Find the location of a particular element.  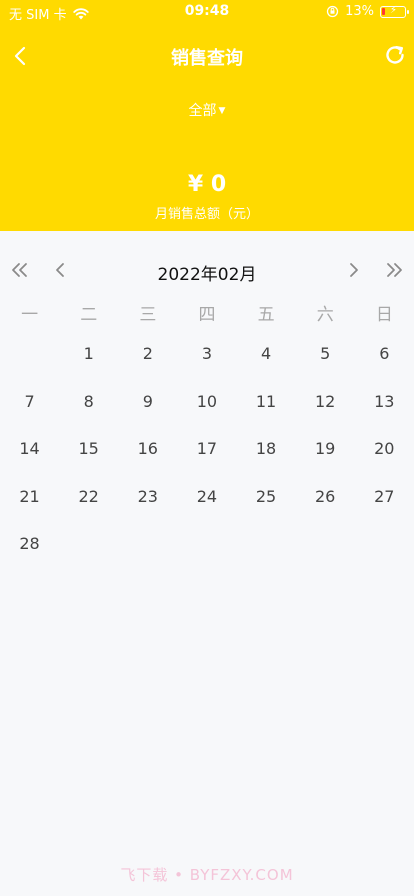

calendar-day: 8 is located at coordinates (88, 414).